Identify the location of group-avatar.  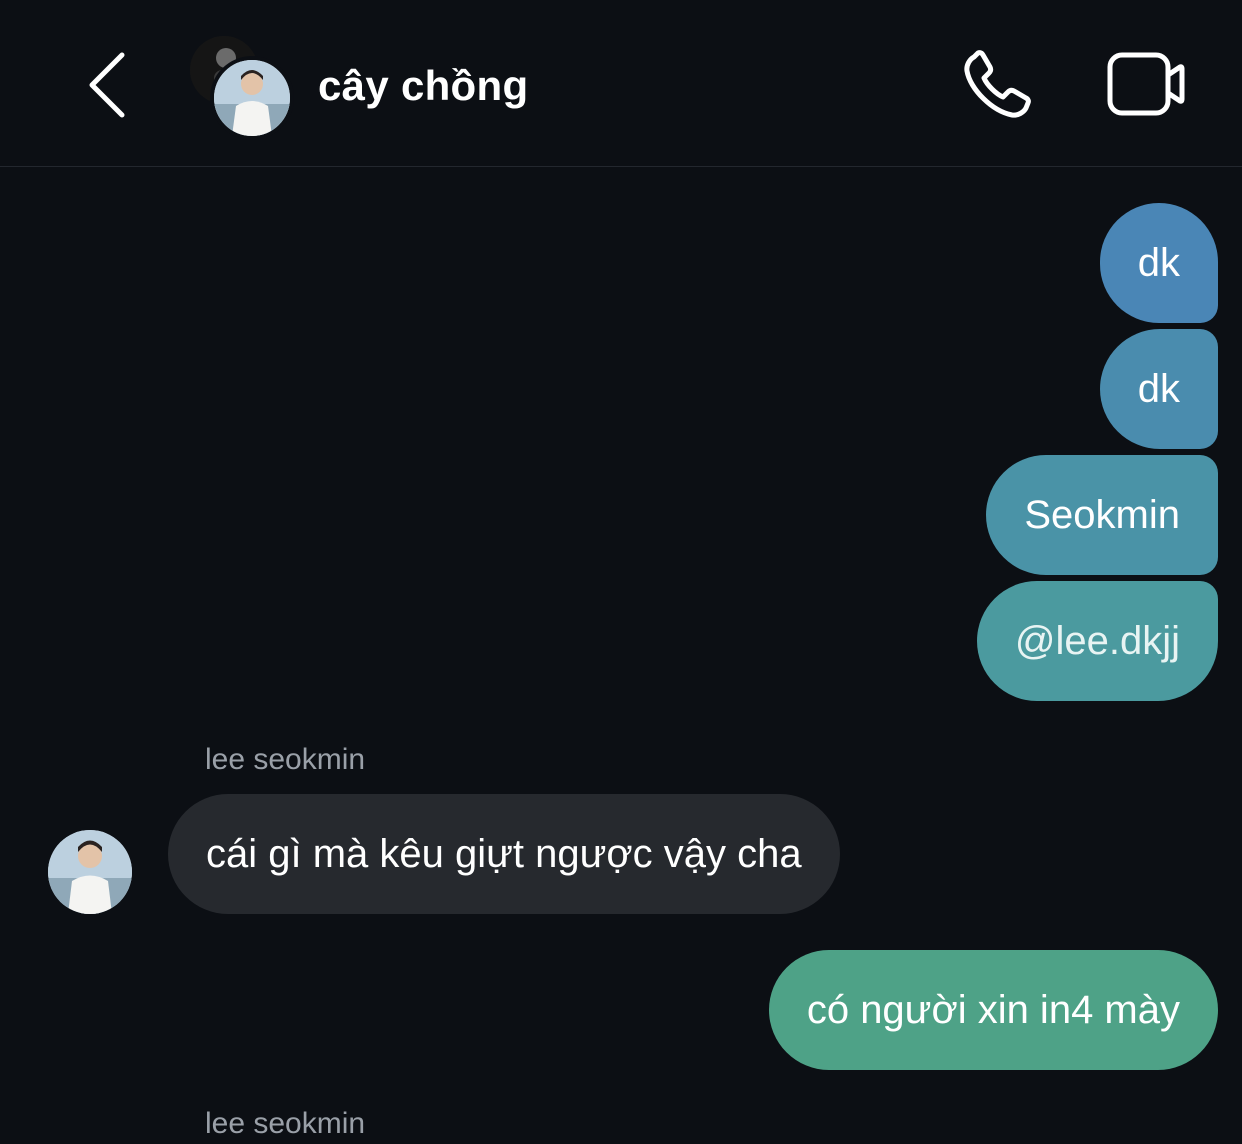
(242, 88).